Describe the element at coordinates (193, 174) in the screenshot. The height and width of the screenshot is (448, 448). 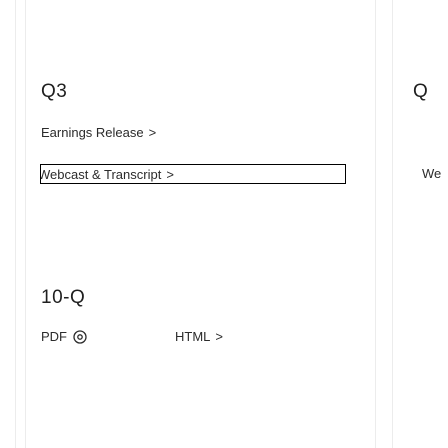
I see `webcast-link-focus-outline: Webcast & Transcript >` at that location.